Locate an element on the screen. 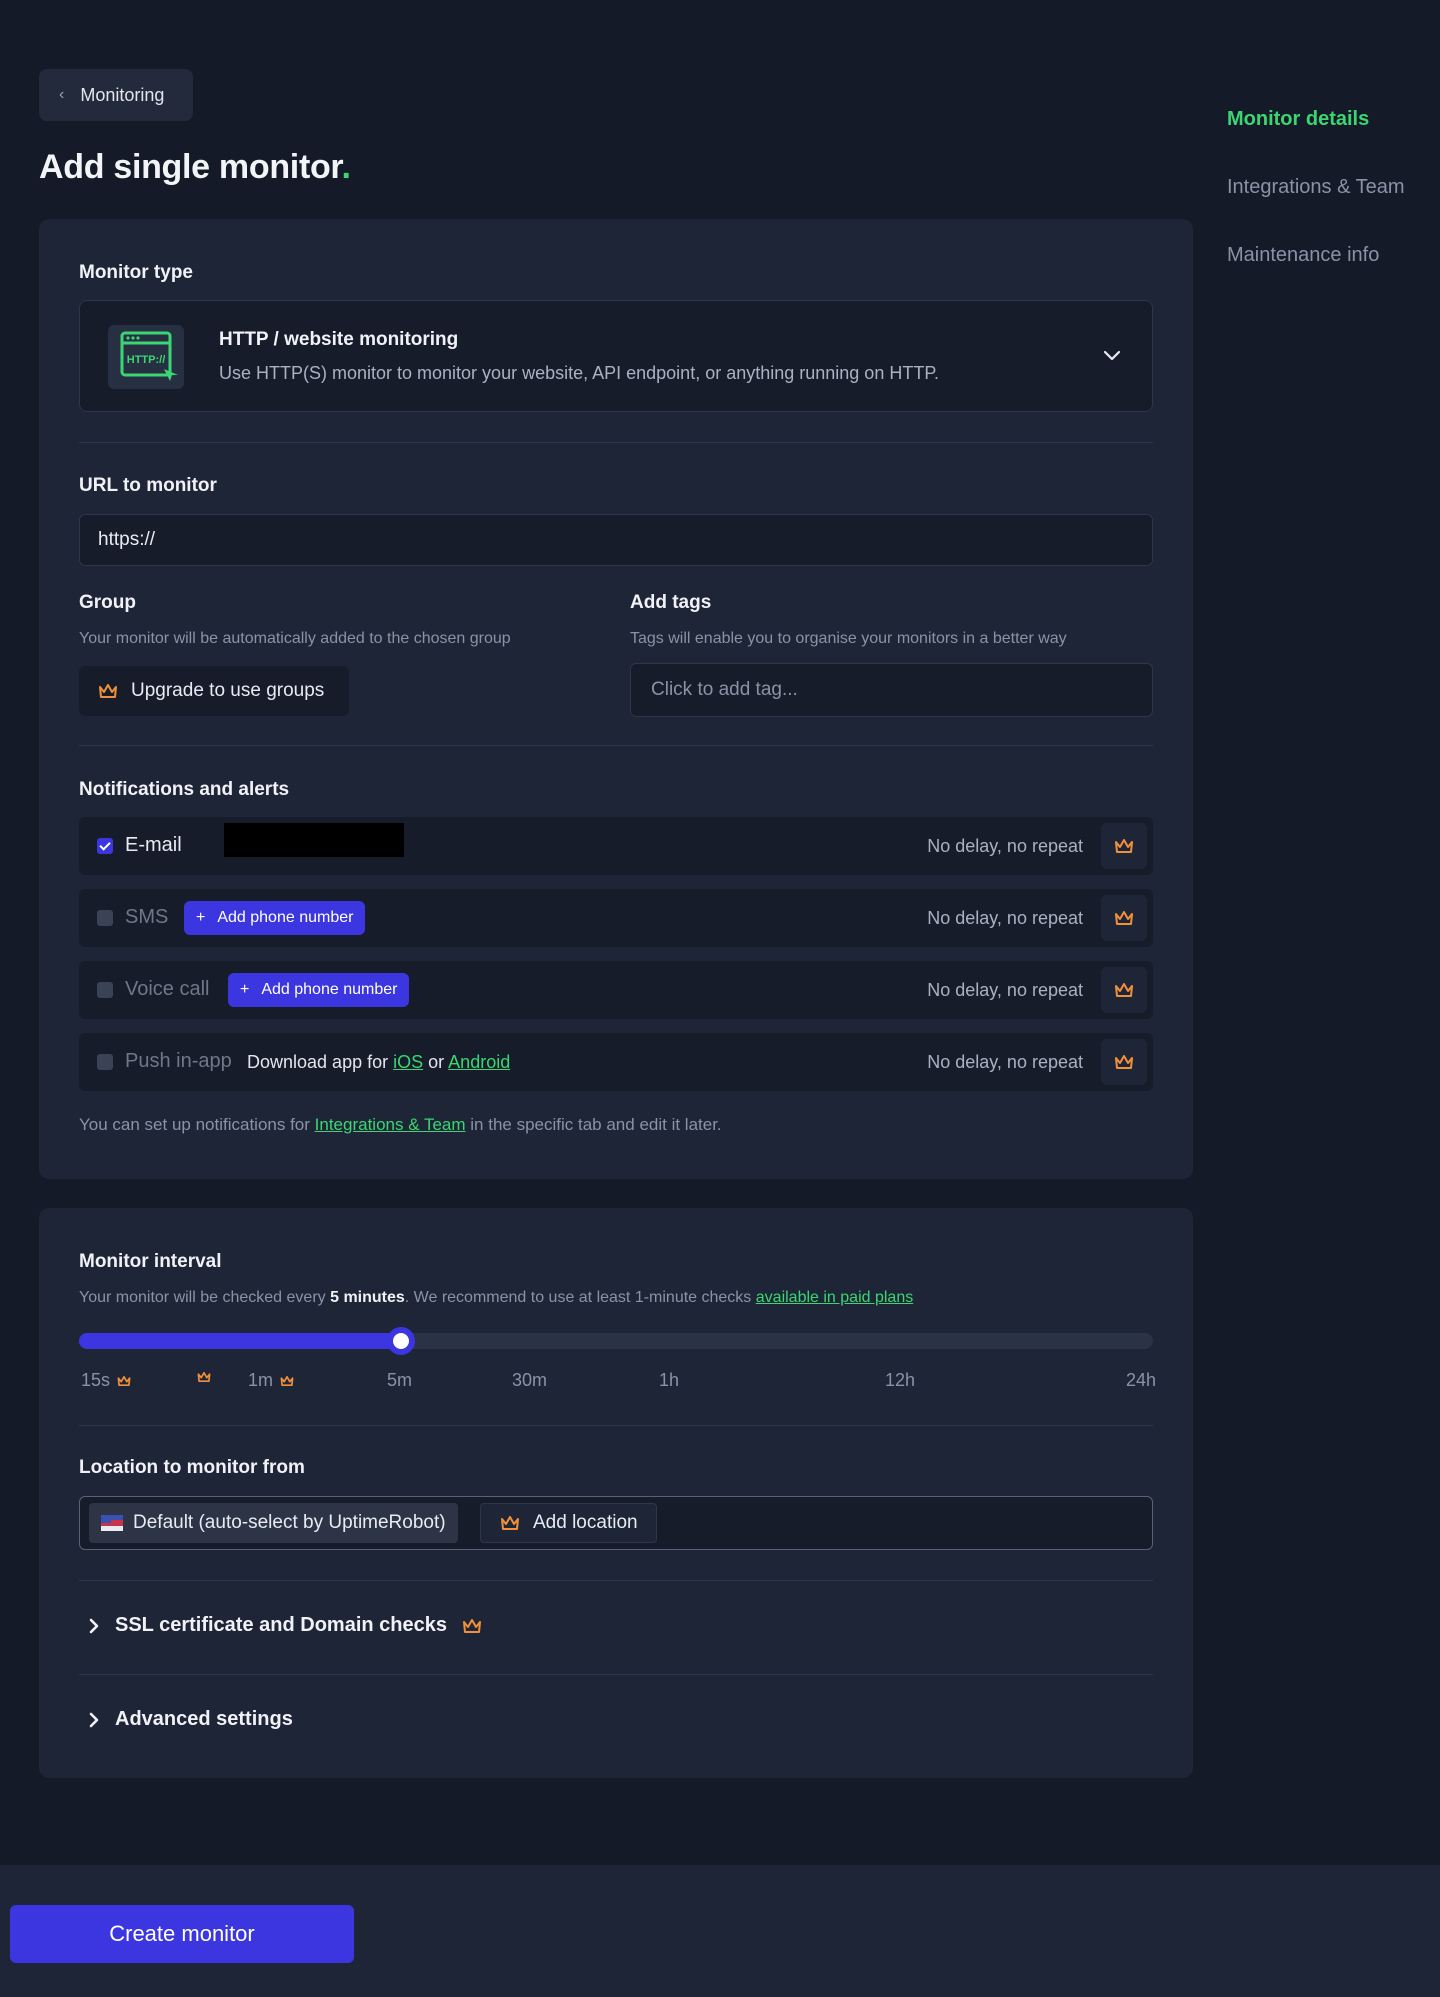  default-location-label: Default (auto-select by UptimeRobot) is located at coordinates (289, 1522).